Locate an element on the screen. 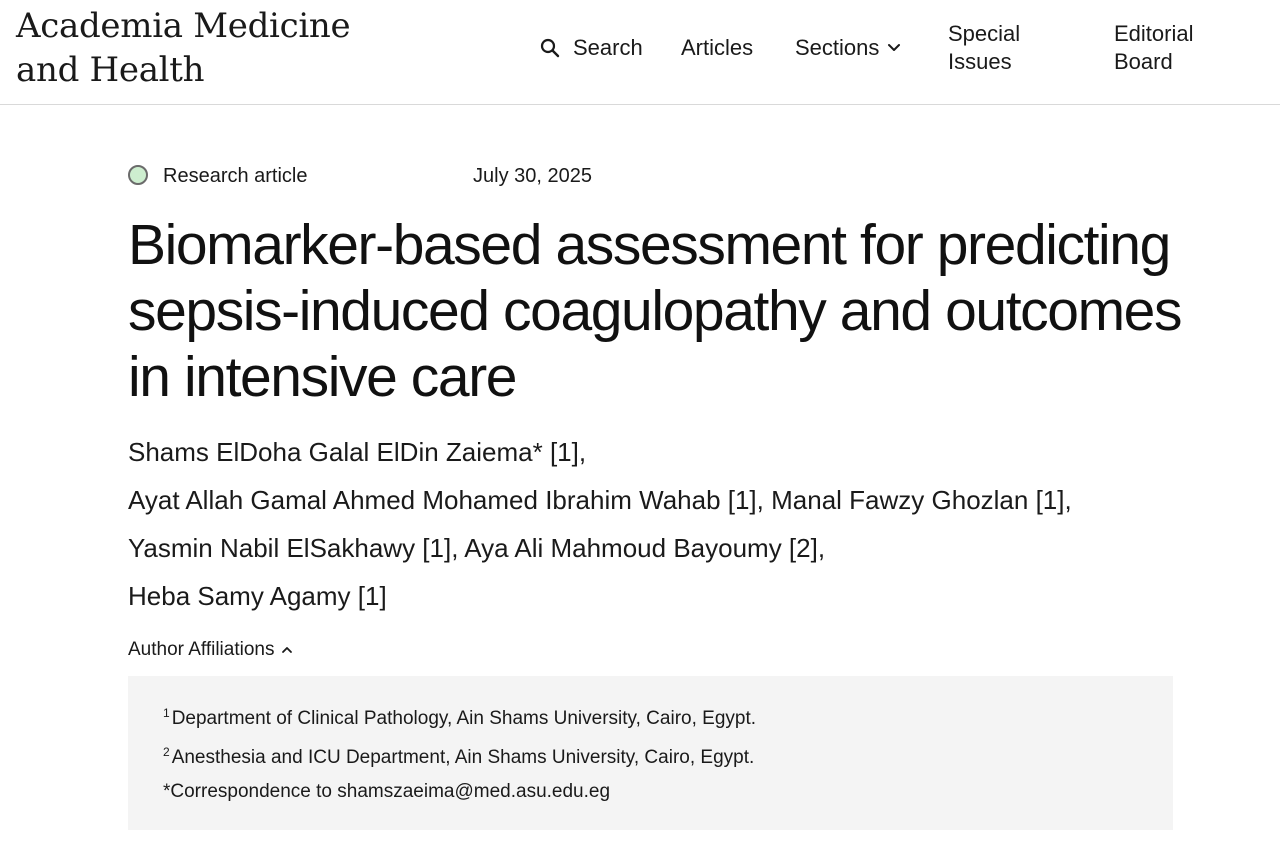 This screenshot has height=850, width=1280. search-icon is located at coordinates (550, 48).